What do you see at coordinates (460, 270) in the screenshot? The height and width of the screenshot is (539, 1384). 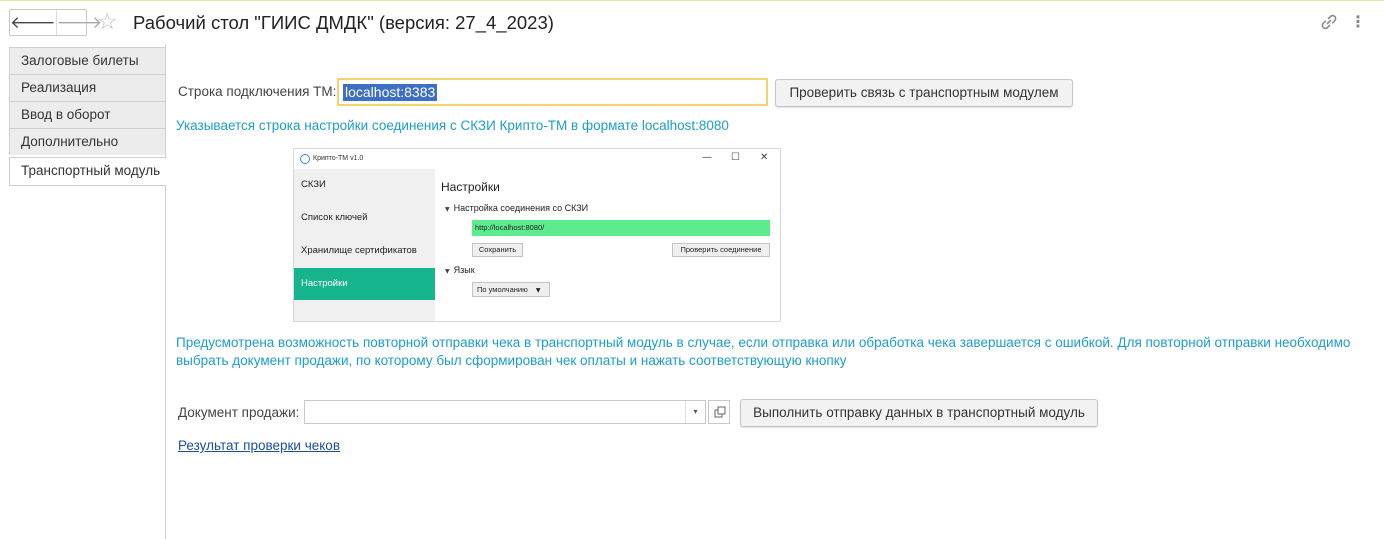 I see `embedded-section-language: ▼ Язык` at bounding box center [460, 270].